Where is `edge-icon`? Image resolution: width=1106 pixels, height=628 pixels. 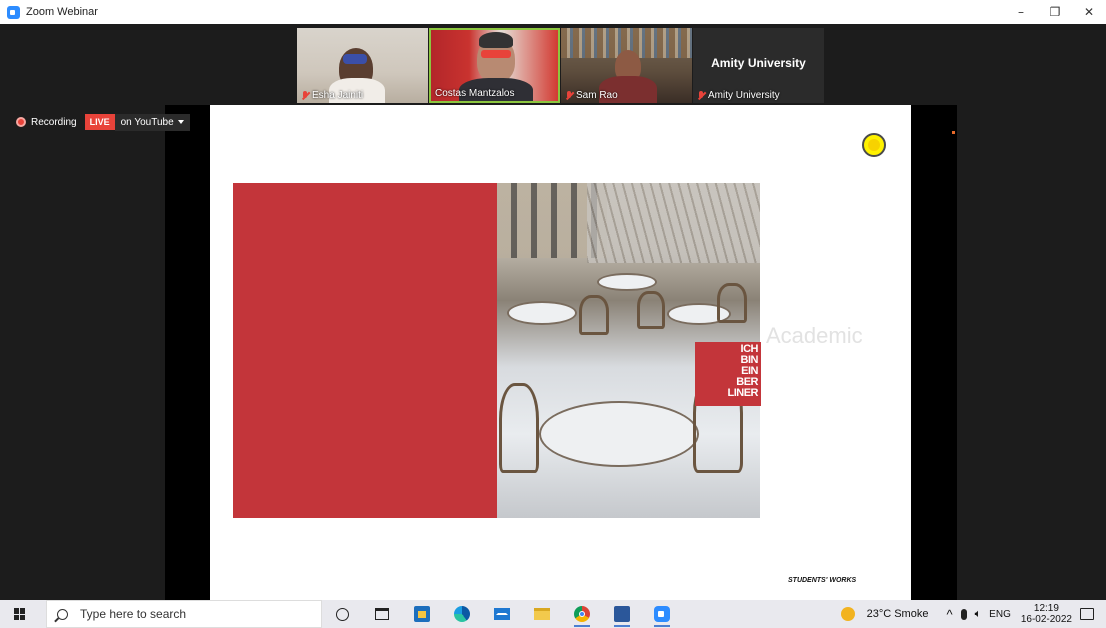
edge-icon is located at coordinates (462, 614).